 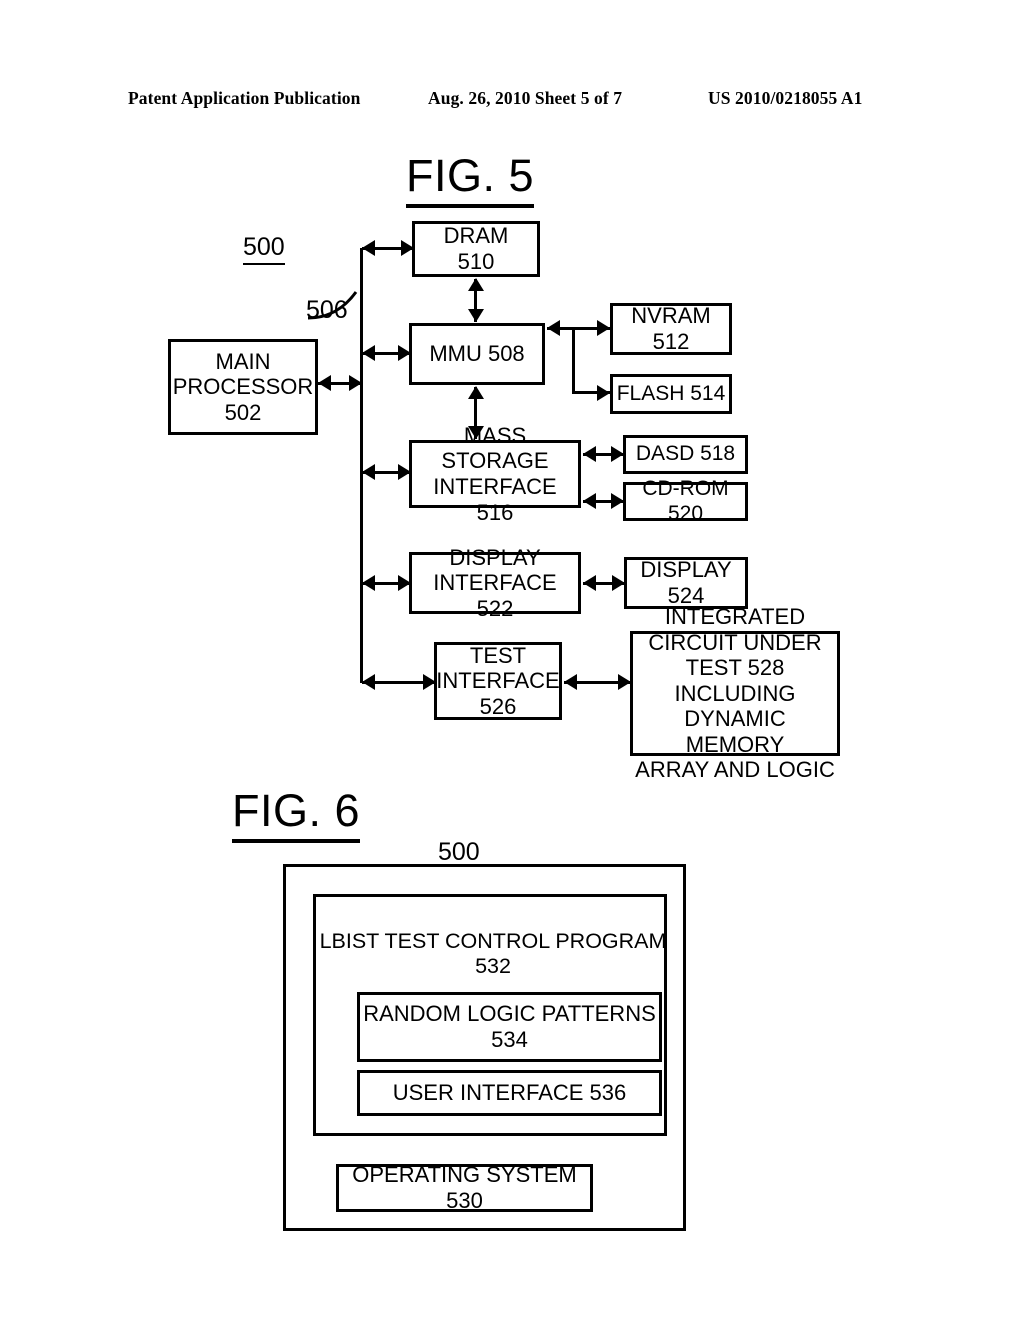 I want to click on arrowhead-di-right, so click(x=404, y=583).